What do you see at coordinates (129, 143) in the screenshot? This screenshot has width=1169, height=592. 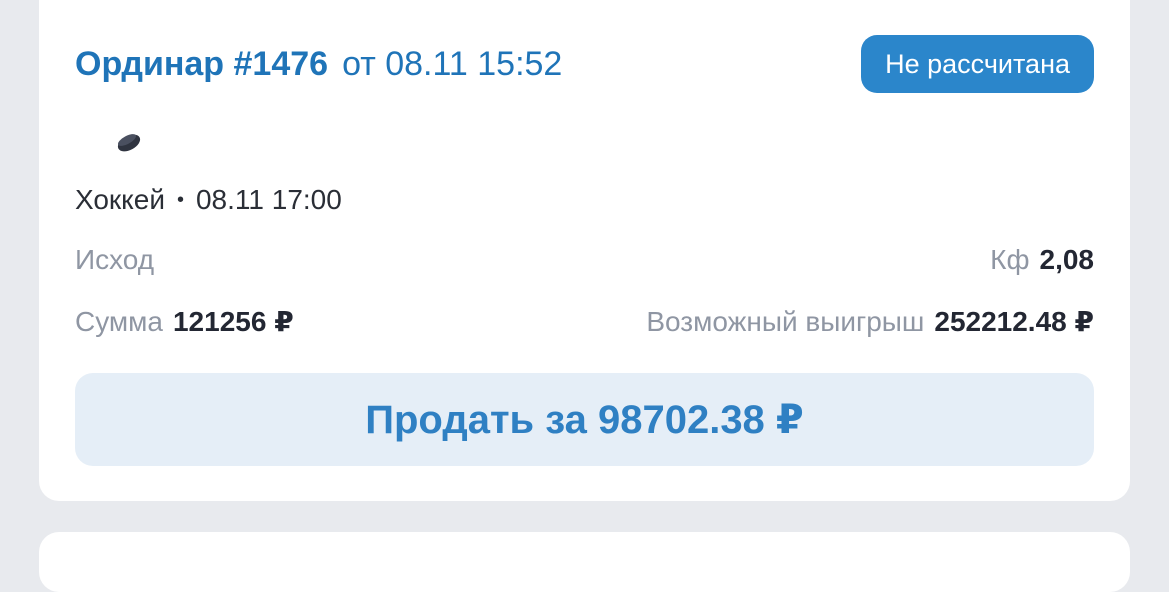 I see `hockey-puck-icon` at bounding box center [129, 143].